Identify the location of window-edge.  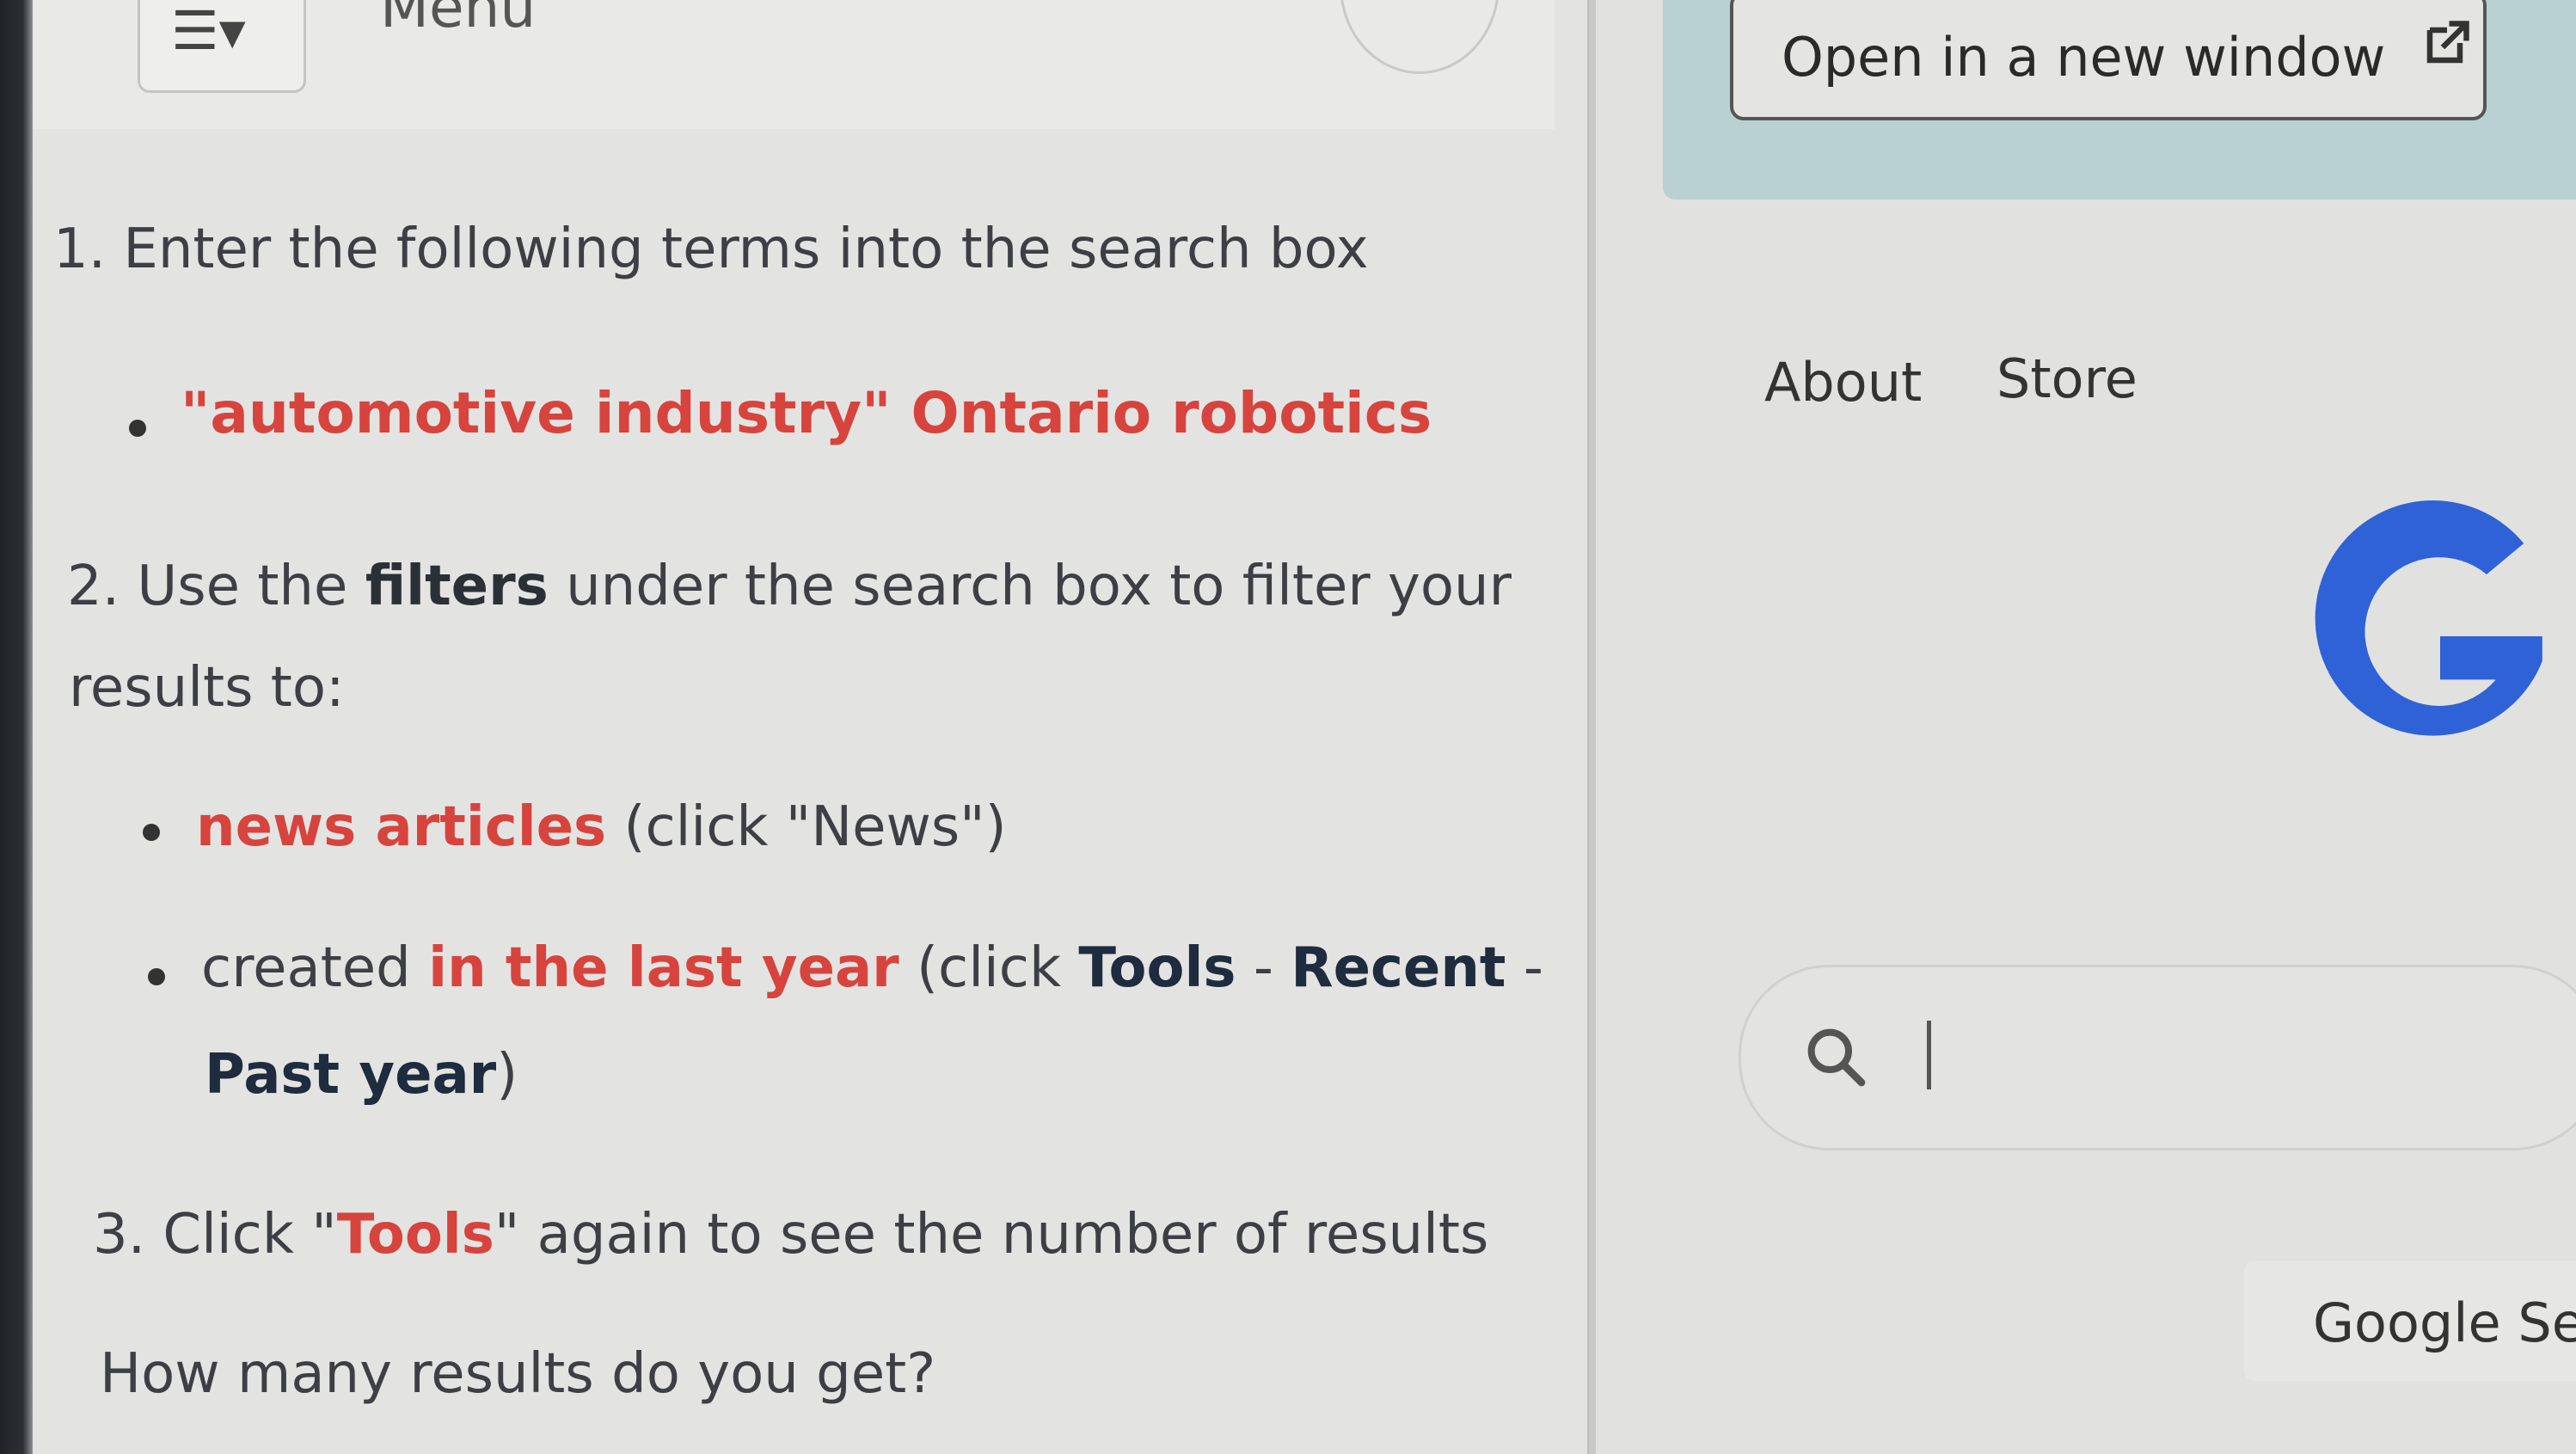
(16, 727).